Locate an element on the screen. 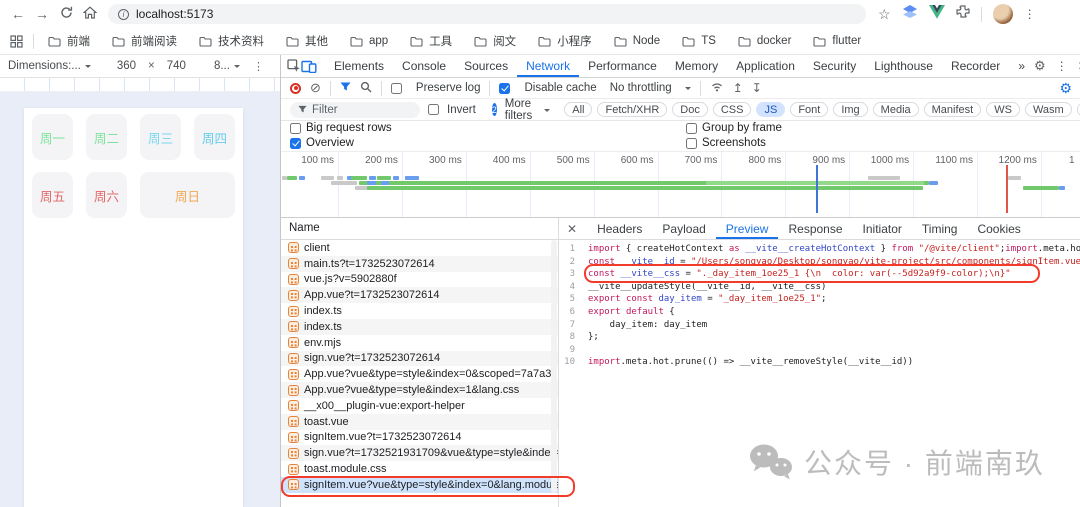  bookmark-folder-0: 前端 is located at coordinates (69, 41).